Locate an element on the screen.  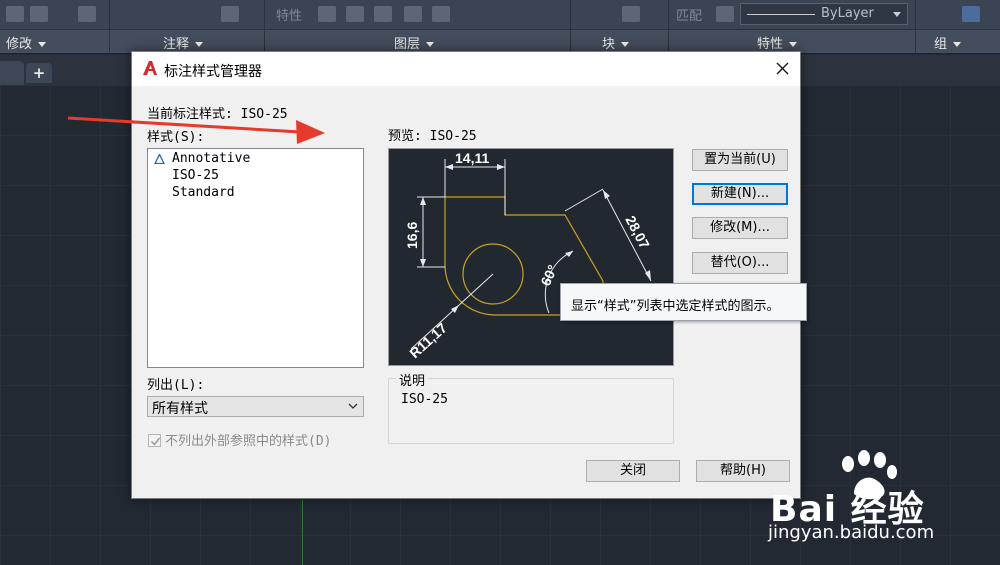
match-property-text: 匹配 is located at coordinates (689, 14).